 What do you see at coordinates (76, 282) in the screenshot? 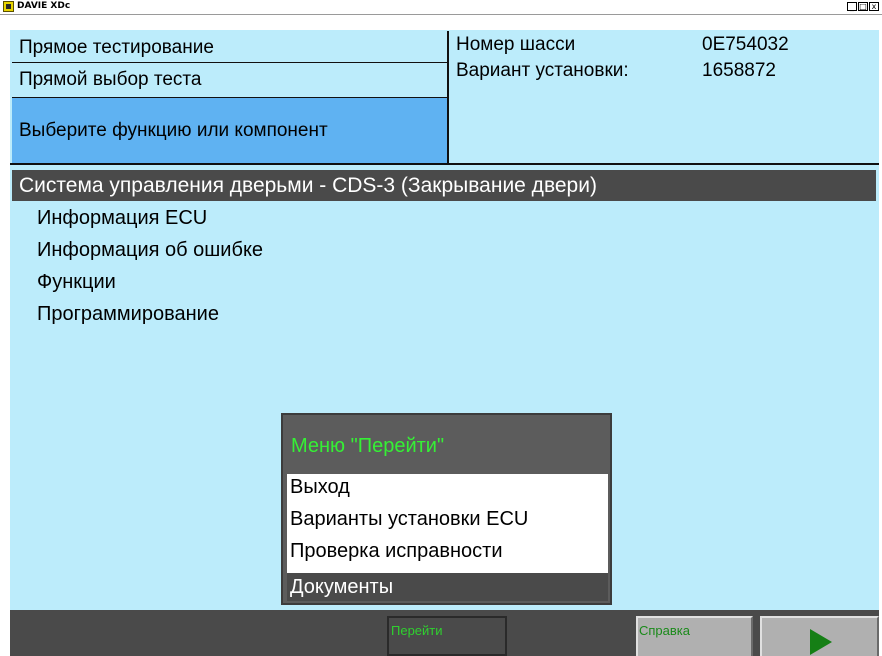
I see `tree-item-functions: Функции` at bounding box center [76, 282].